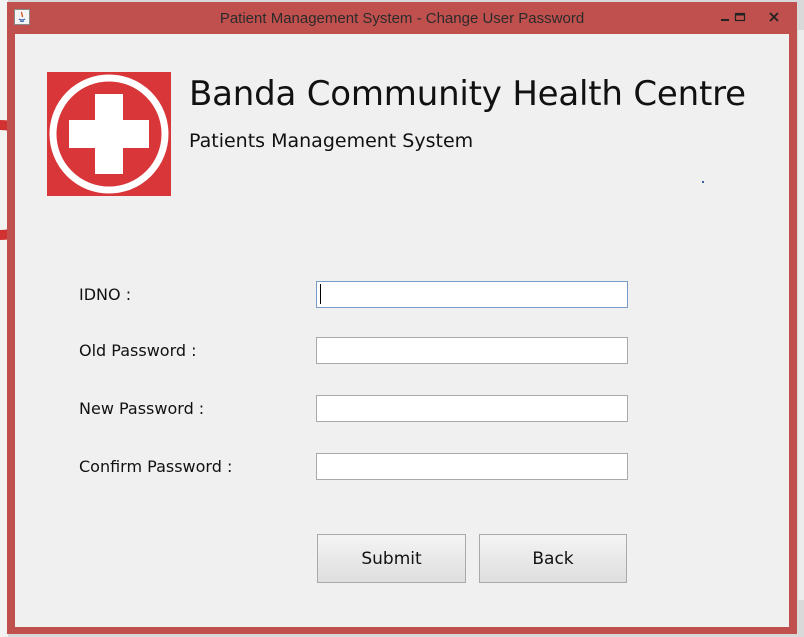 The height and width of the screenshot is (637, 804). I want to click on system-name: Patients Management System, so click(331, 141).